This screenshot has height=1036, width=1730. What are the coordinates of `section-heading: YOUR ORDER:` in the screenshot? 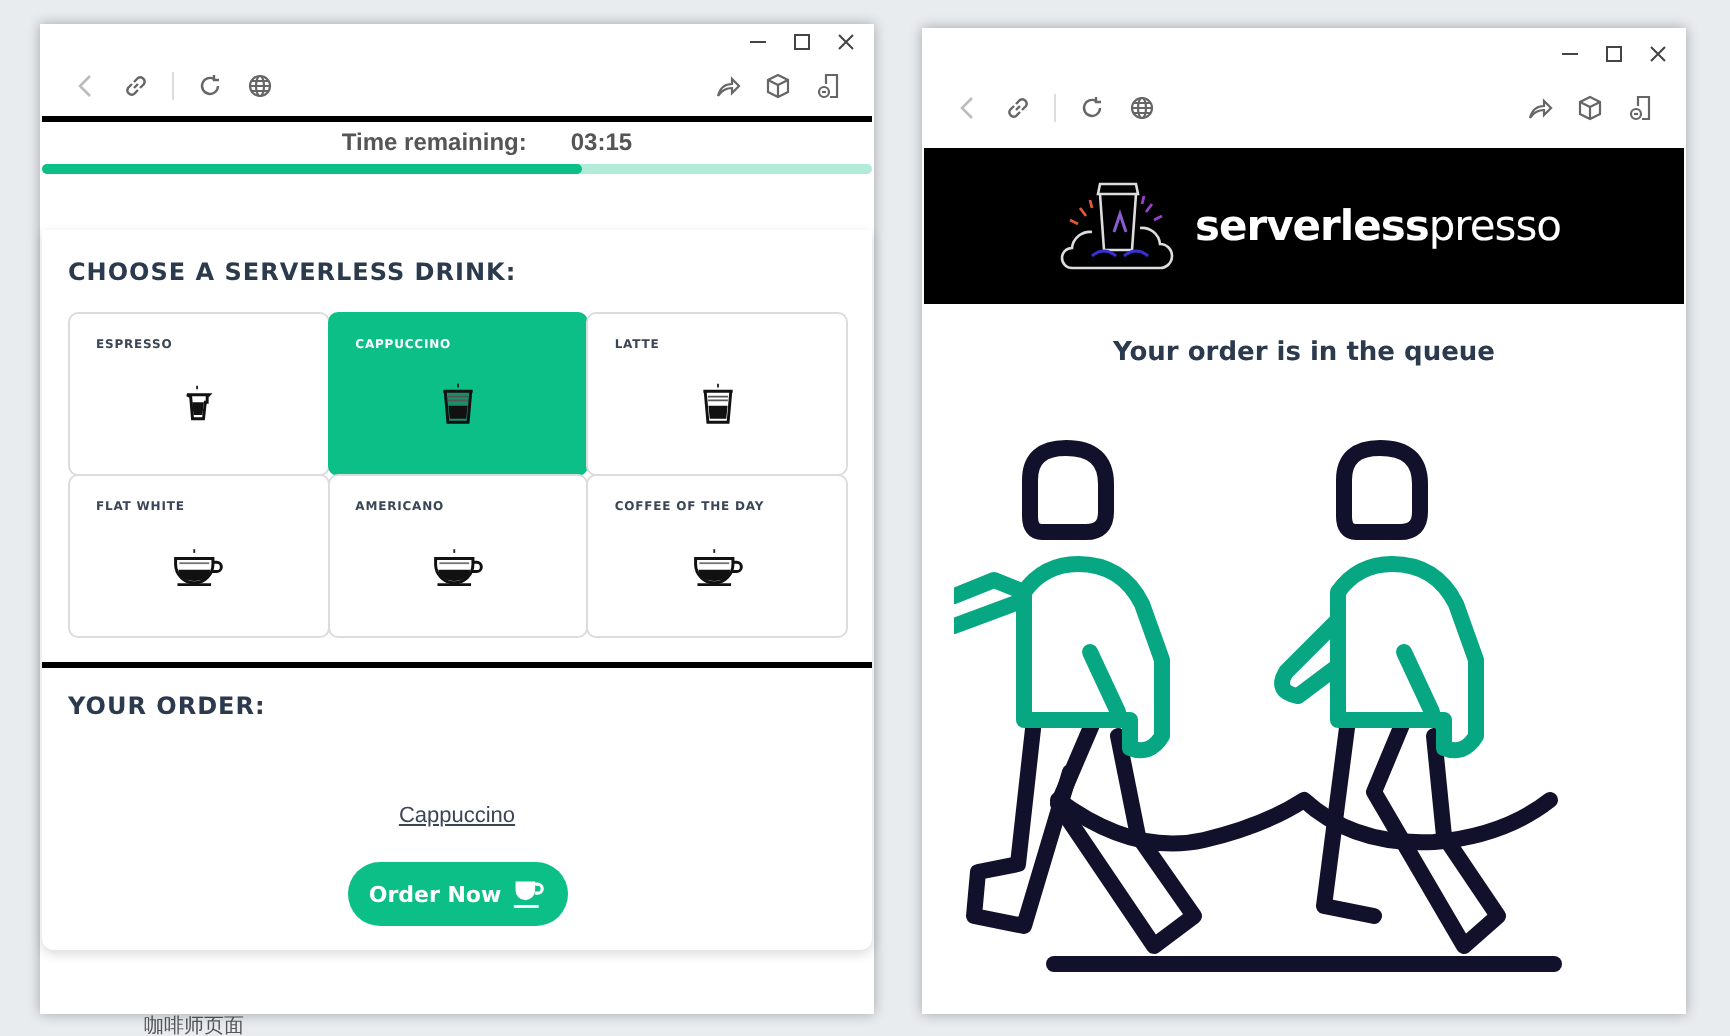 It's located at (168, 706).